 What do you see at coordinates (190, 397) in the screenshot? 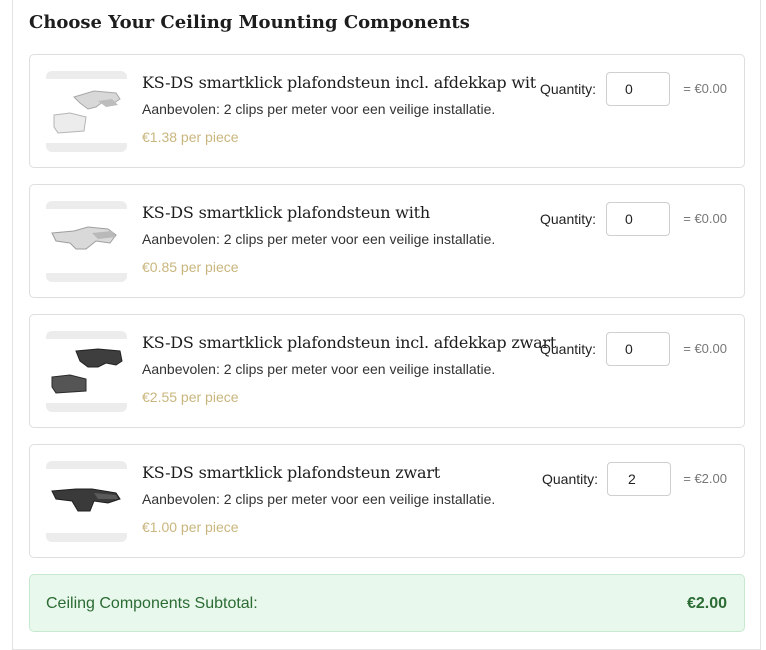
I see `product-price: €2.55 per piece` at bounding box center [190, 397].